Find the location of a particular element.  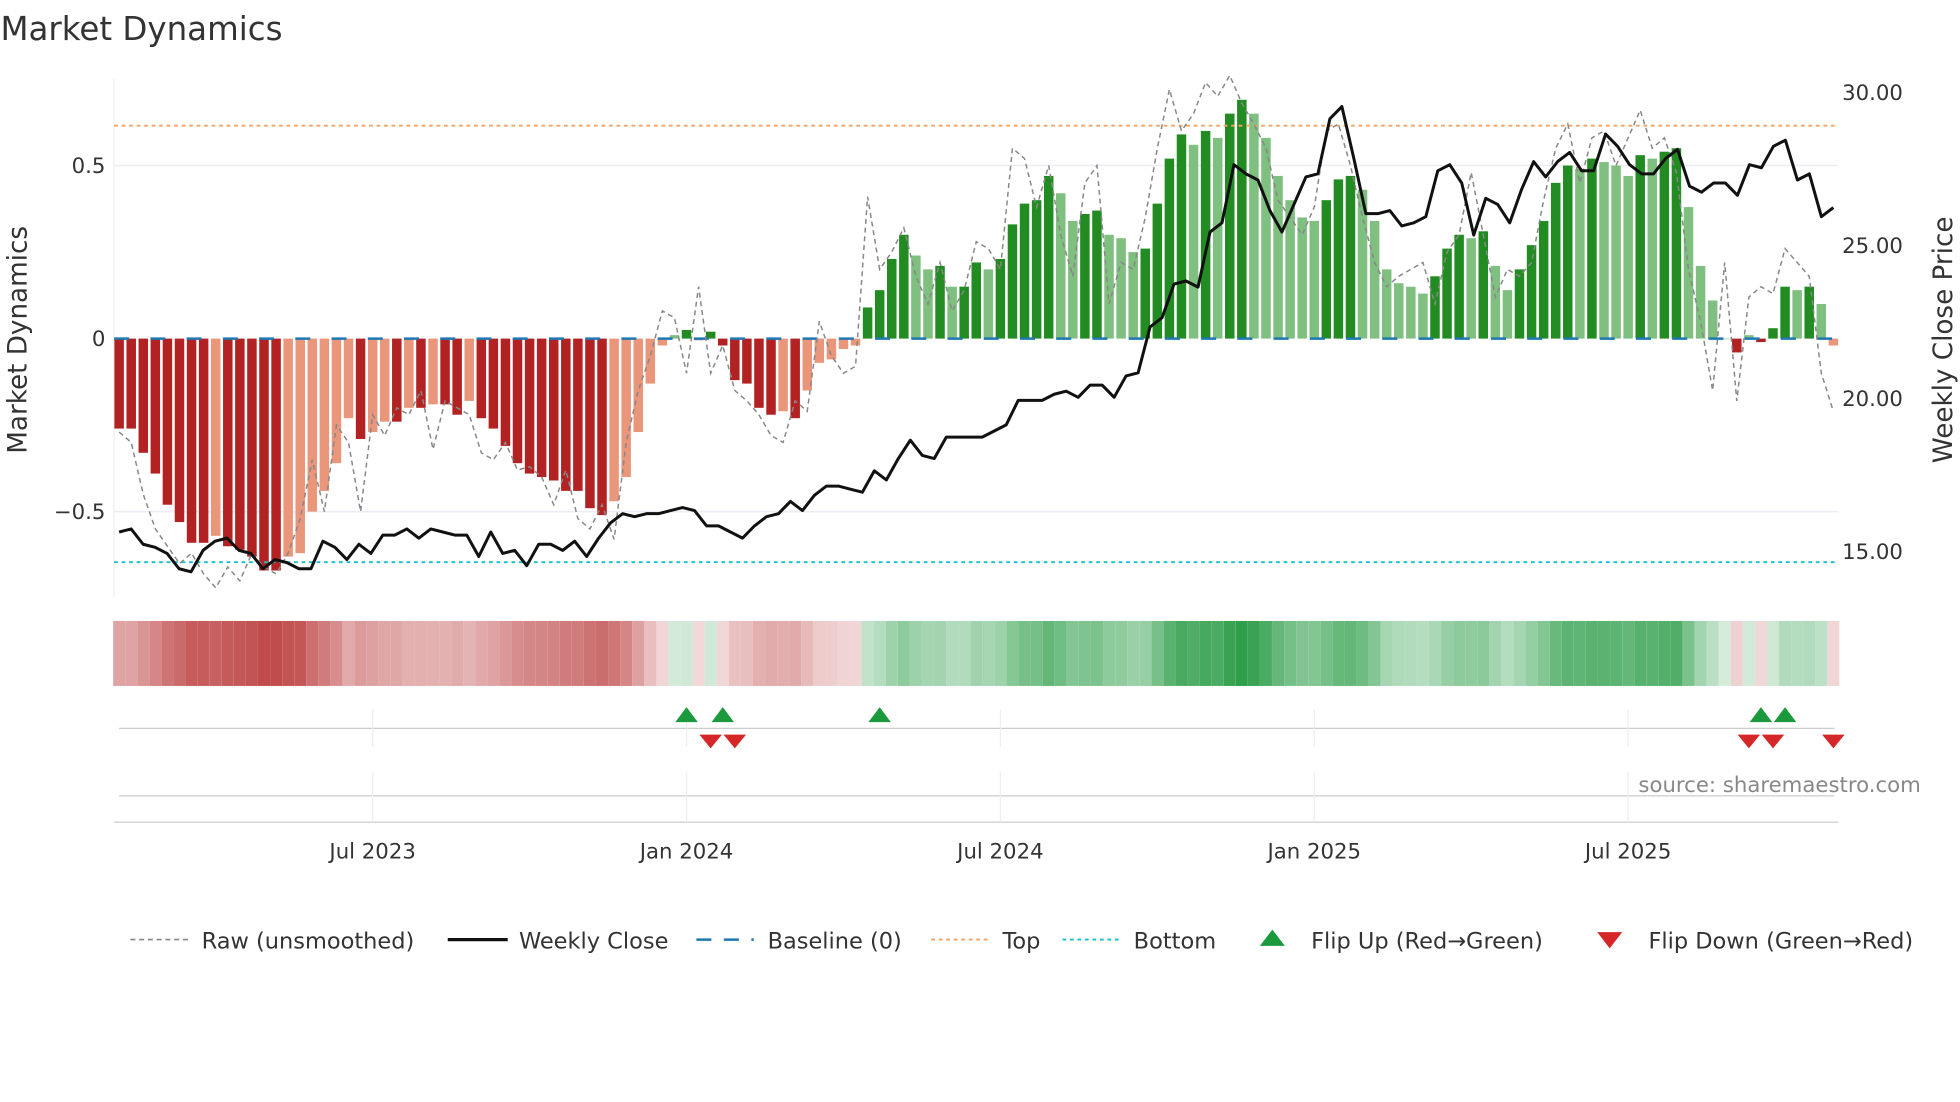

legend-flip-down-icon is located at coordinates (1610, 940).